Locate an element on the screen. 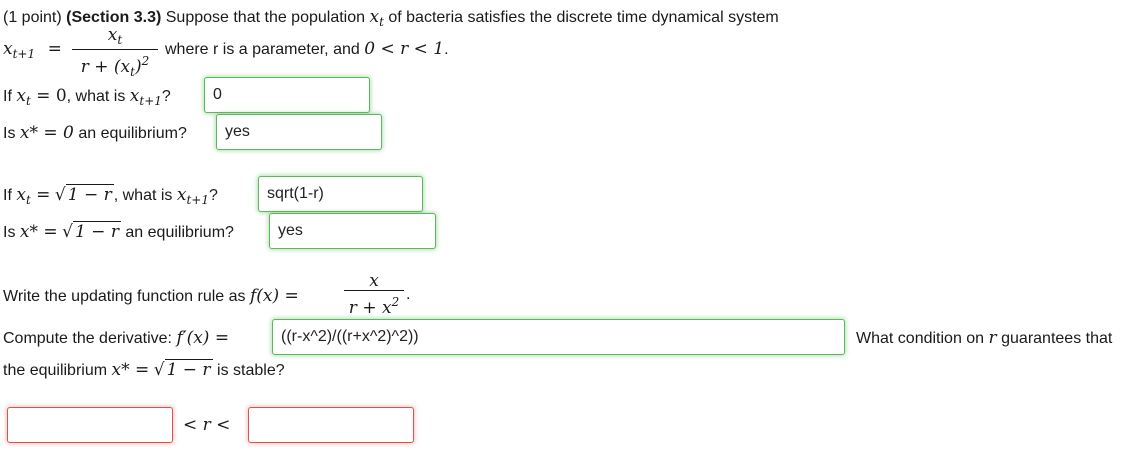  section-label: (Section 3.3) is located at coordinates (114, 17).